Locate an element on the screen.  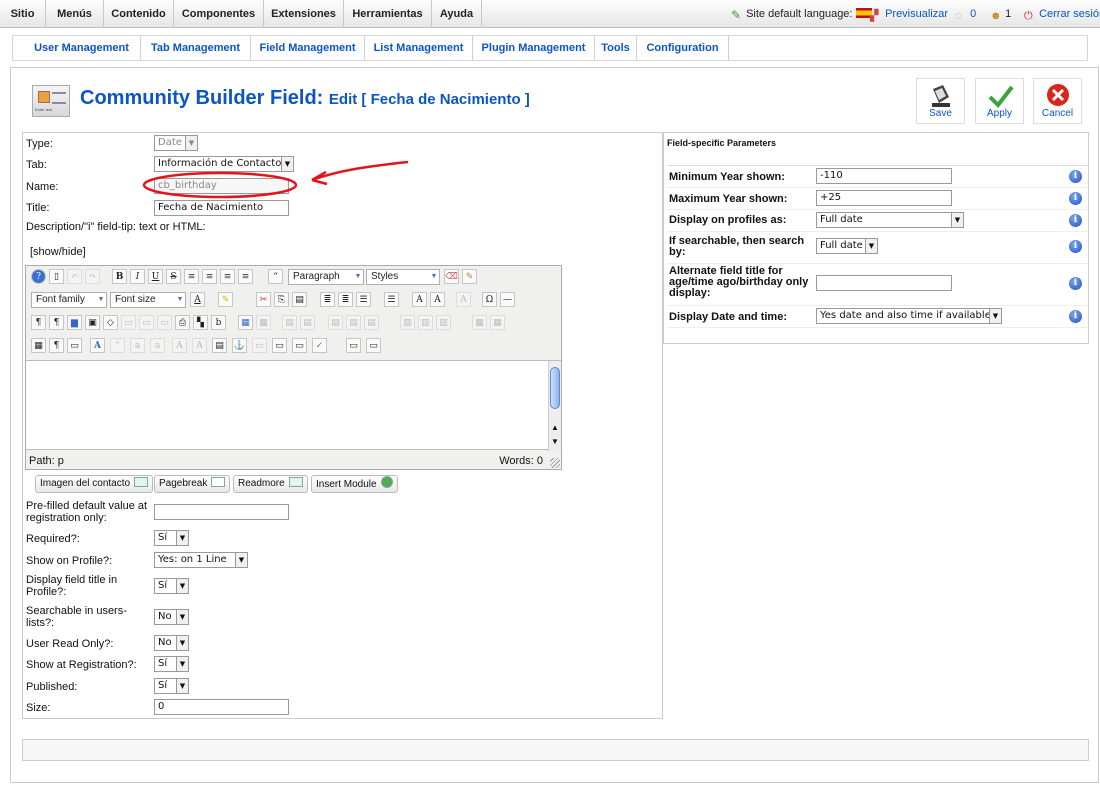
alt-title-input is located at coordinates (884, 283).